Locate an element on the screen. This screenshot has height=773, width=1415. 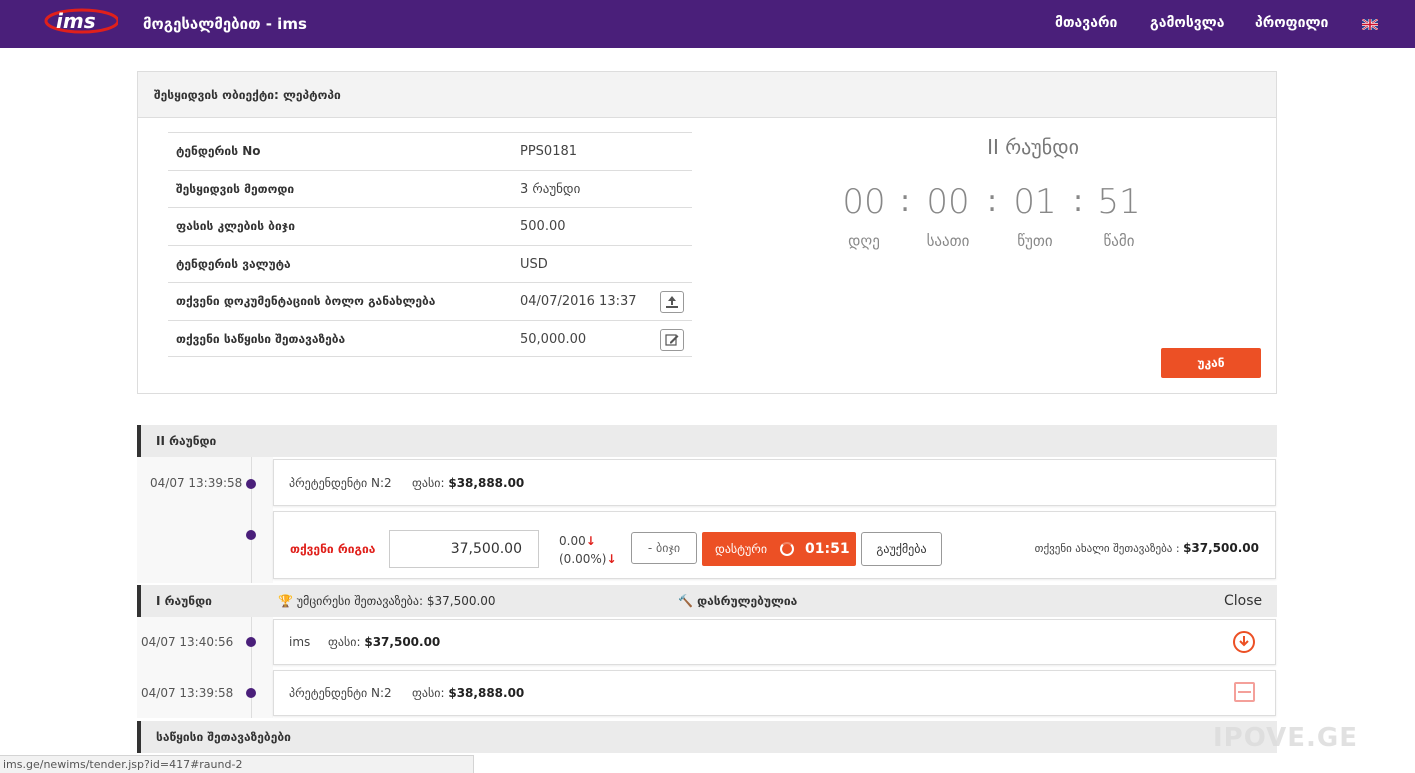
bid-entry-card: ims ფასი: $37,500.00 is located at coordinates (774, 642).